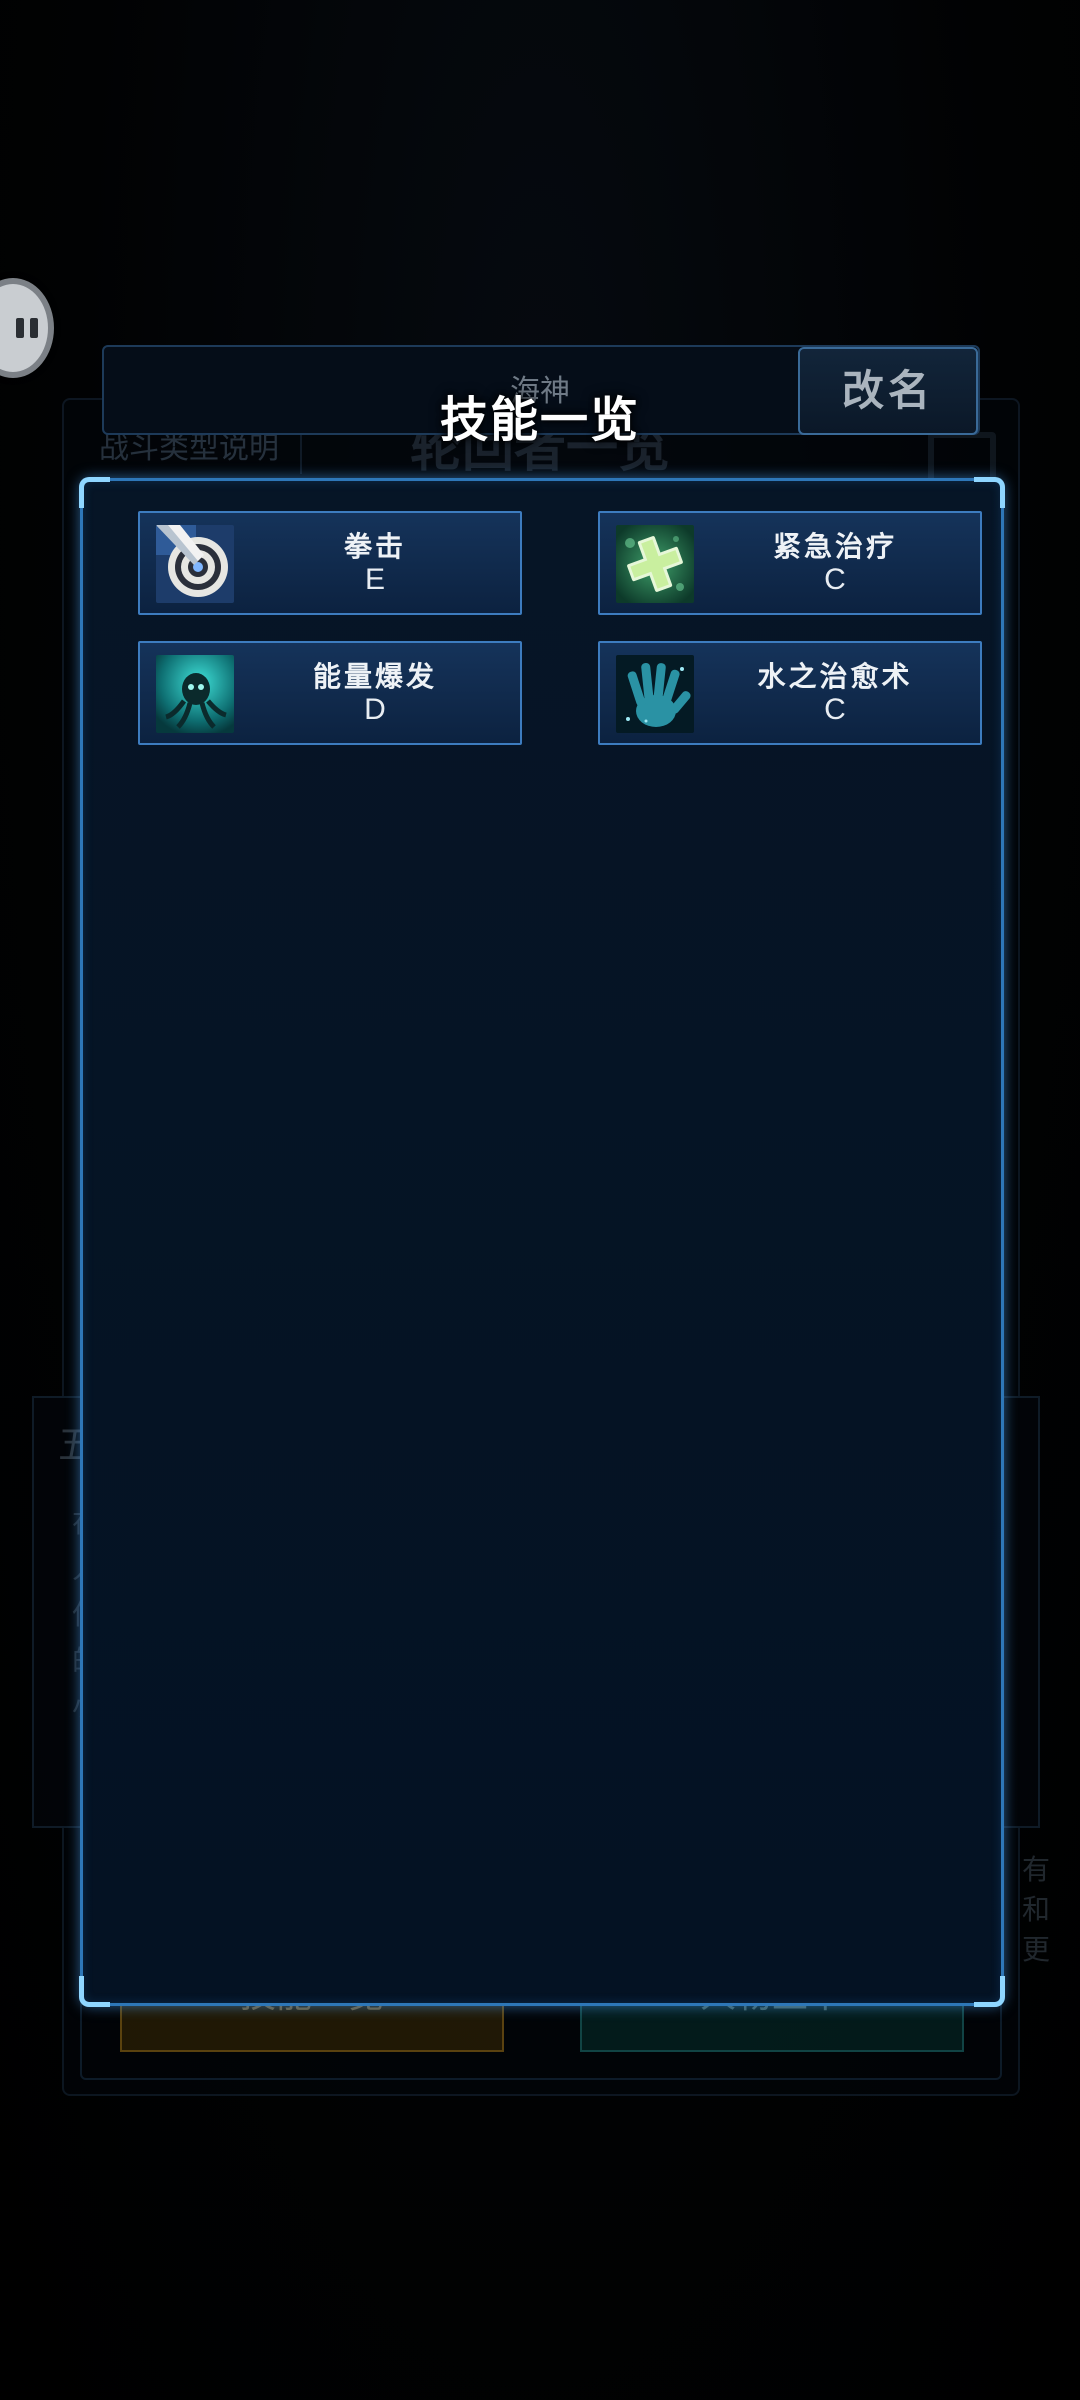  What do you see at coordinates (195, 564) in the screenshot?
I see `target-icon` at bounding box center [195, 564].